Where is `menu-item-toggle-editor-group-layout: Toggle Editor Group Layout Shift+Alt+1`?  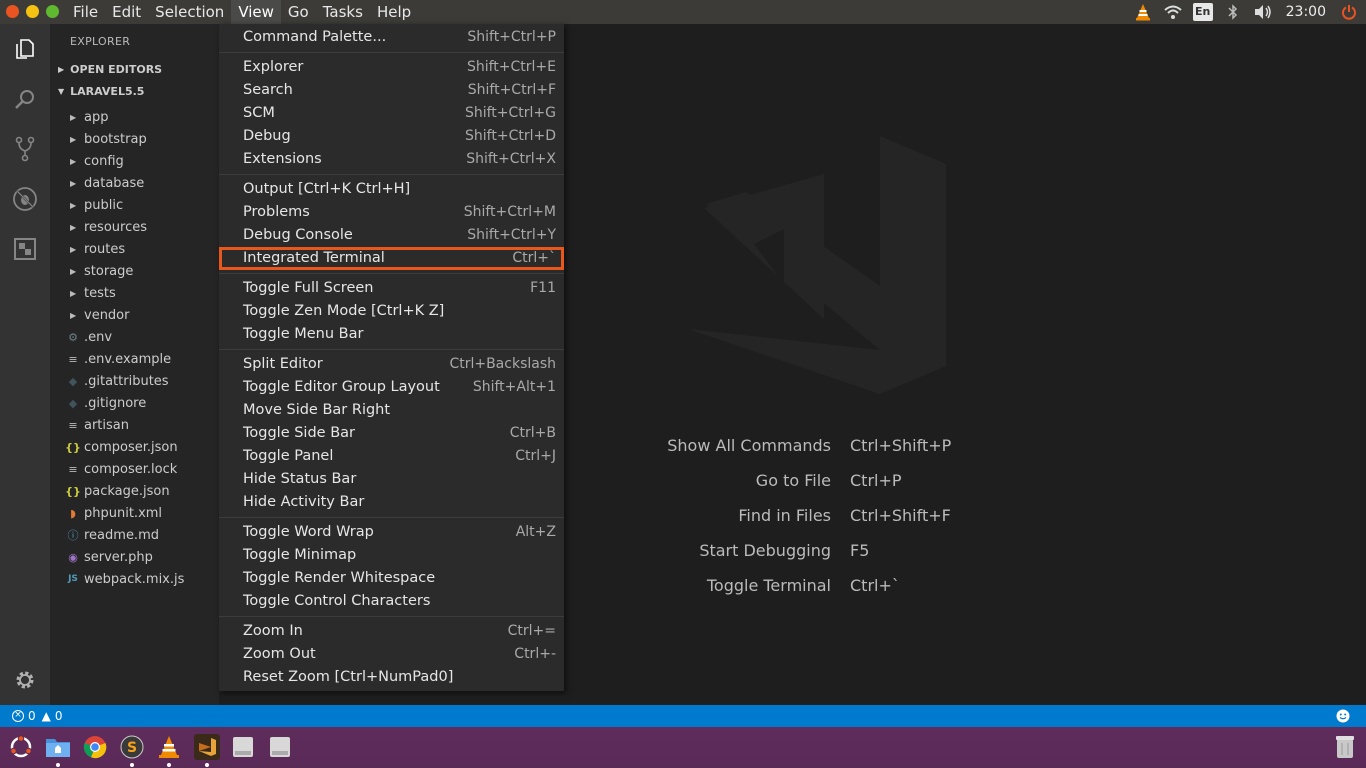 menu-item-toggle-editor-group-layout: Toggle Editor Group Layout Shift+Alt+1 is located at coordinates (391, 387).